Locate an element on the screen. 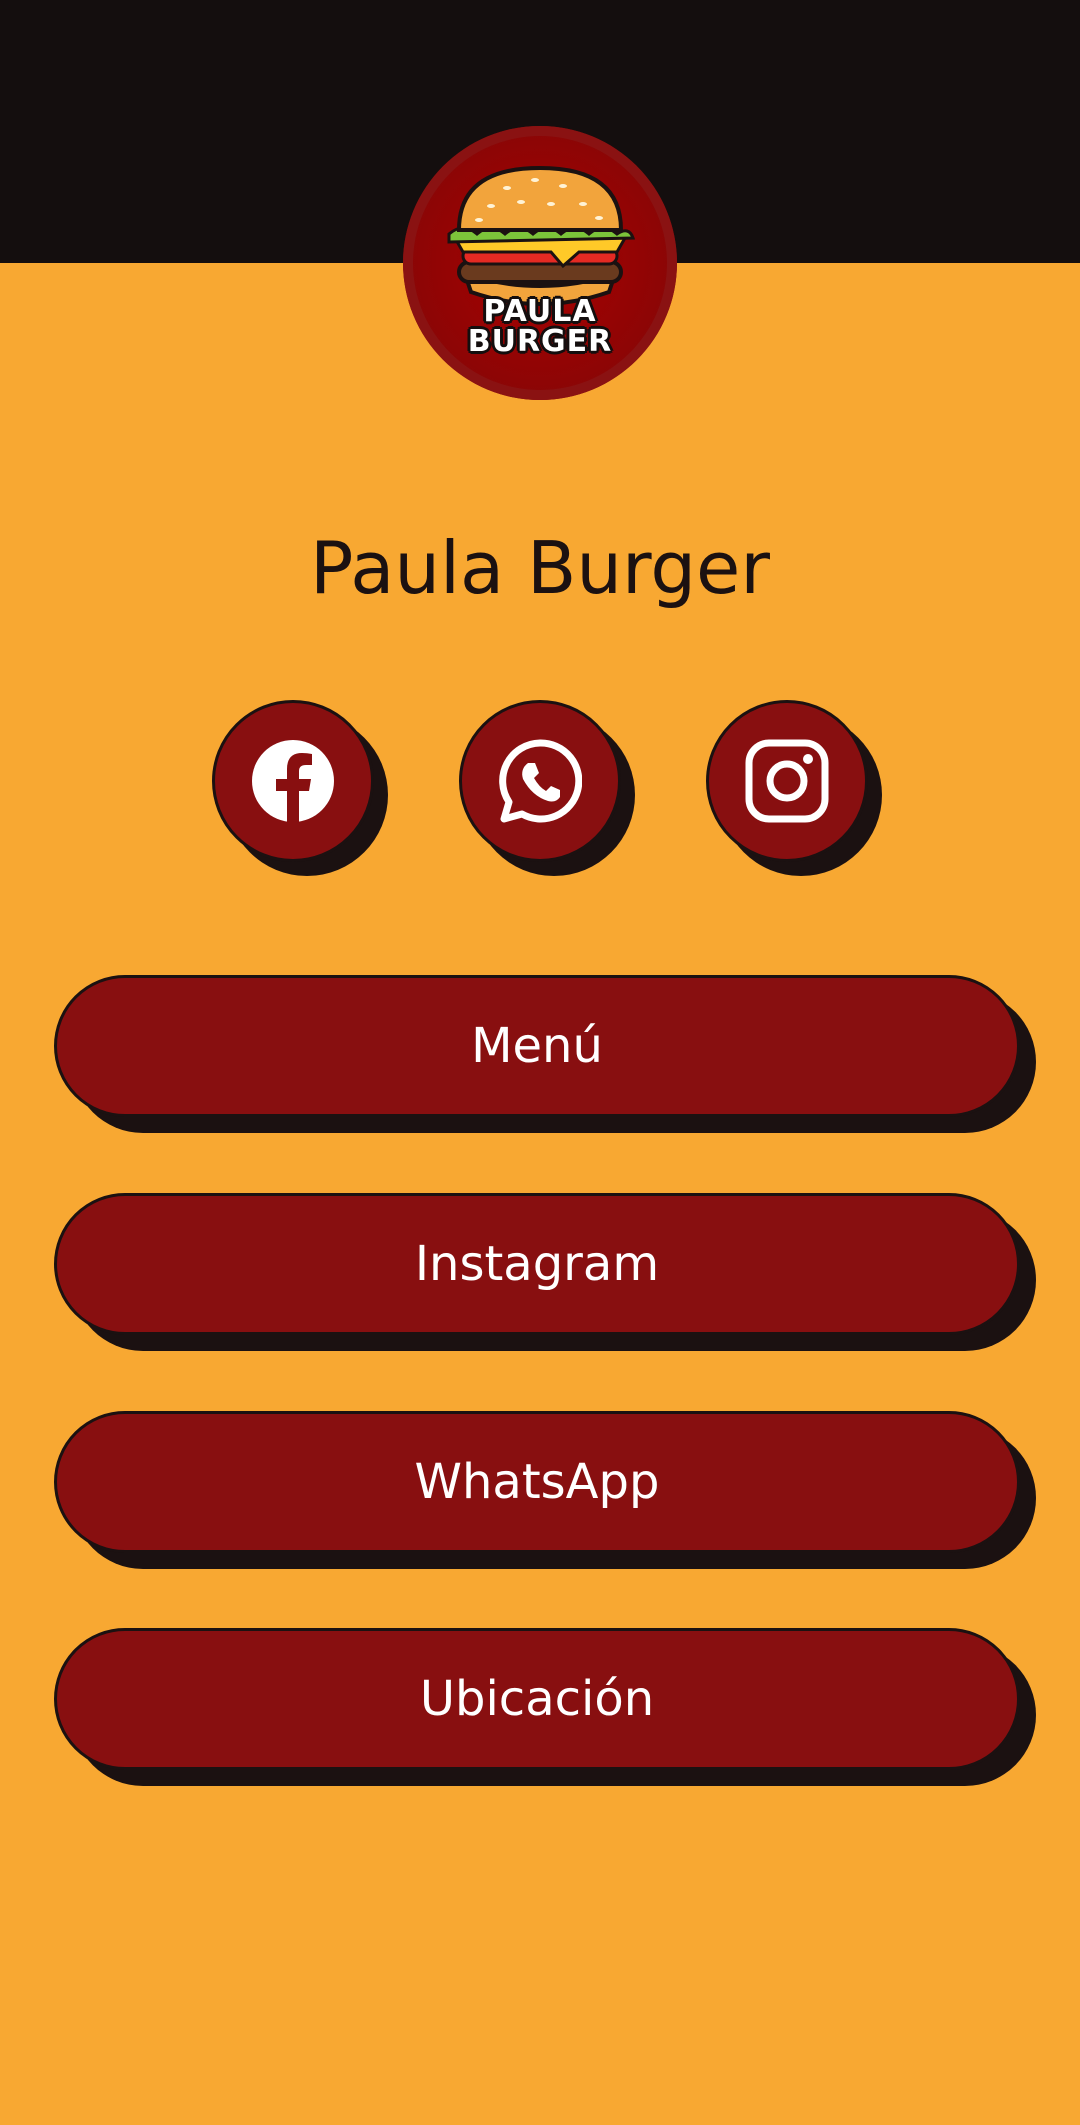  link-location: Ubicación is located at coordinates (545, 1707).